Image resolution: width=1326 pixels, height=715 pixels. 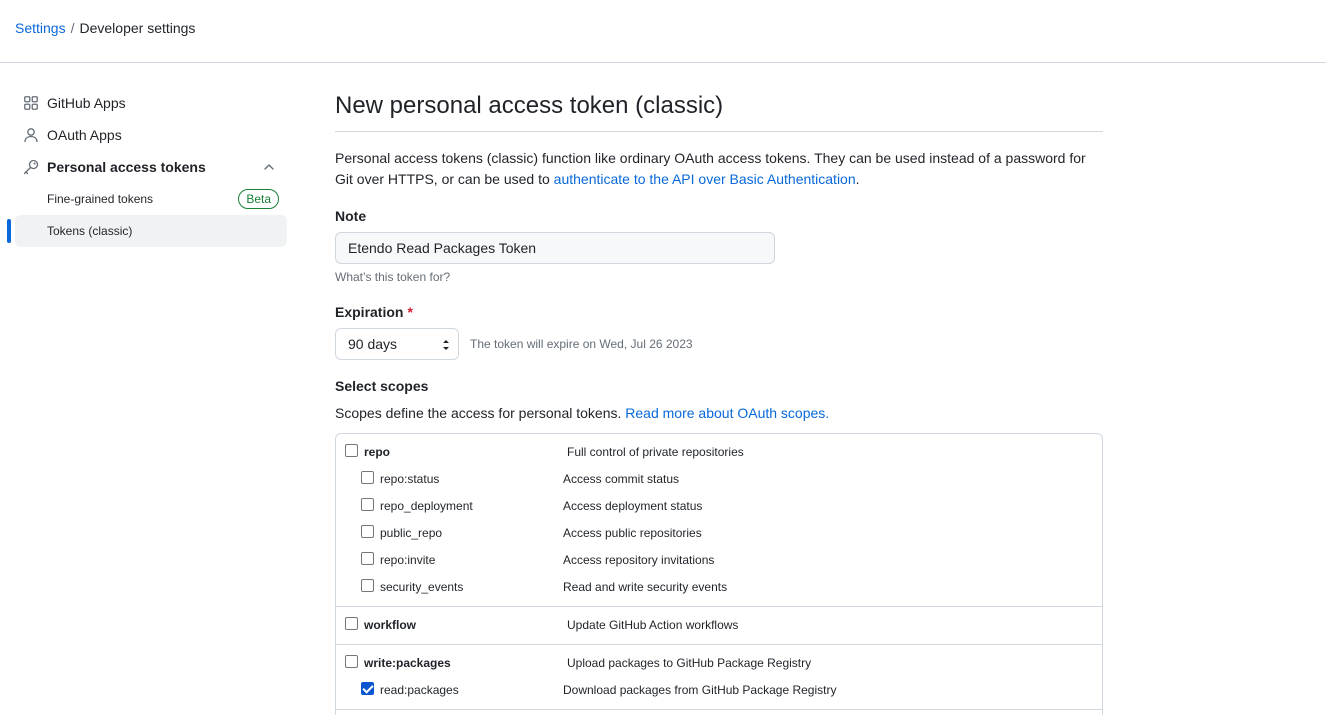 I want to click on scope-row-public-repo: public_repo Access public repositories, so click(x=719, y=535).